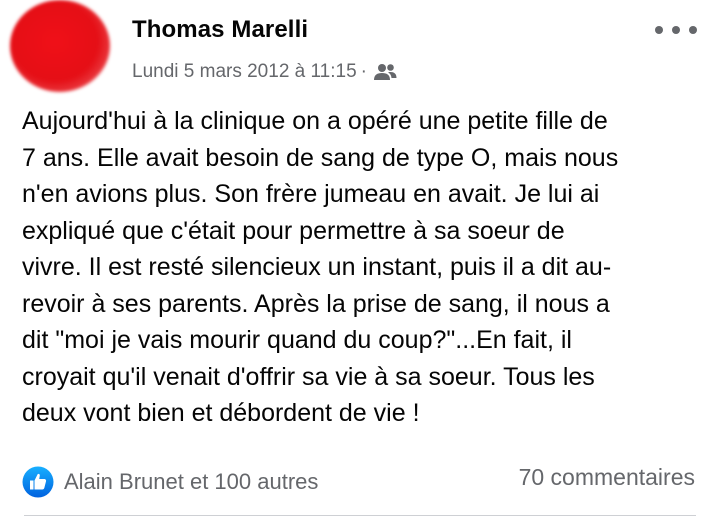 This screenshot has width=720, height=523. Describe the element at coordinates (60, 46) in the screenshot. I see `avatar` at that location.